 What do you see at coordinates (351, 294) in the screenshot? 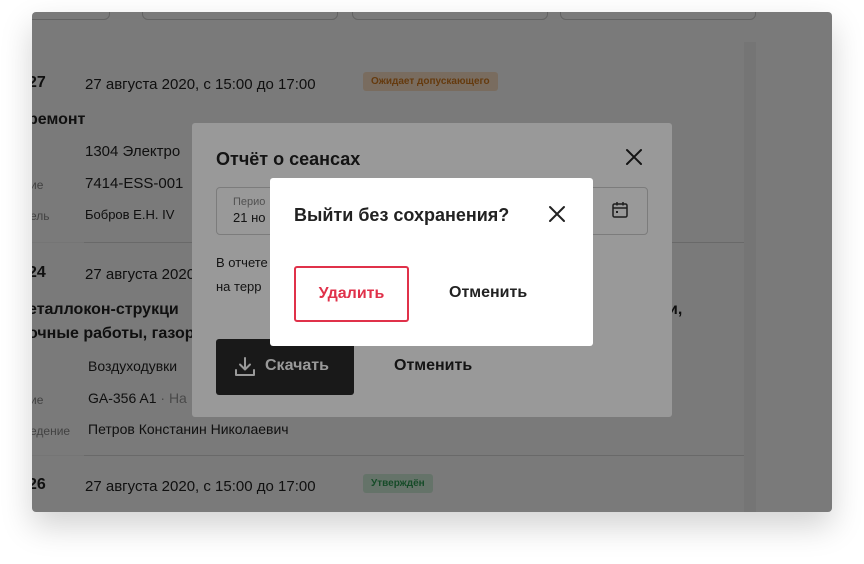
I see `delete-button: Удалить` at bounding box center [351, 294].